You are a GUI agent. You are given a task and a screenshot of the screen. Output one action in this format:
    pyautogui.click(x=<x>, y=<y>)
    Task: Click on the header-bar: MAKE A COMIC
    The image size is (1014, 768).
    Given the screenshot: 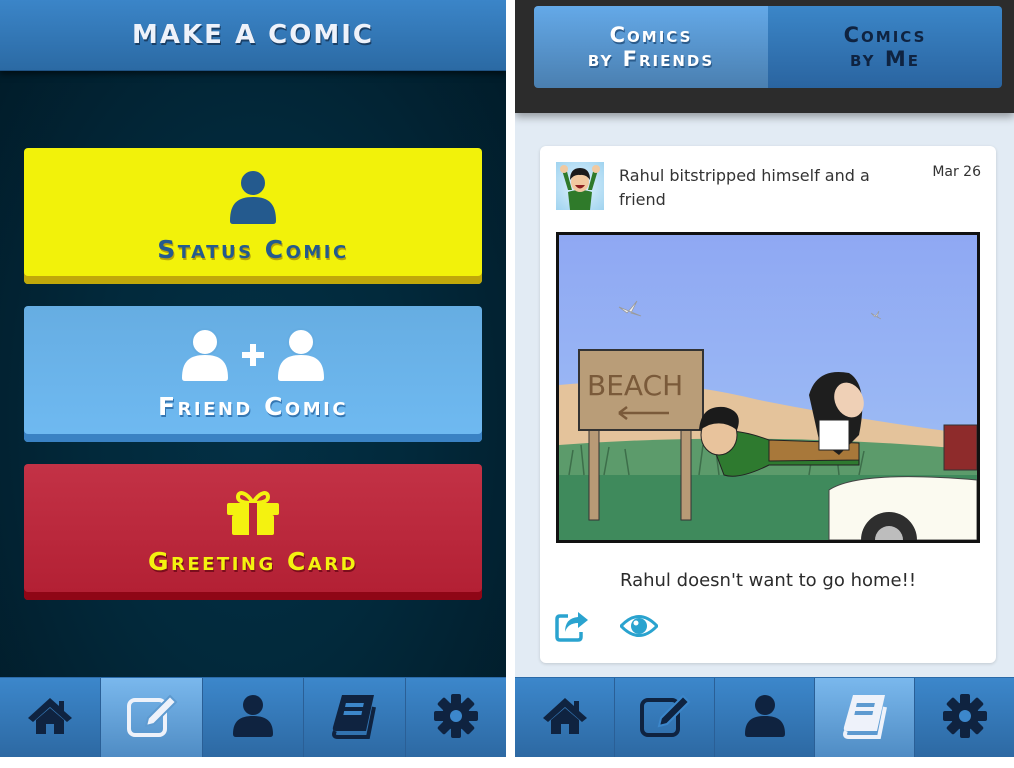 What is the action you would take?
    pyautogui.click(x=253, y=35)
    